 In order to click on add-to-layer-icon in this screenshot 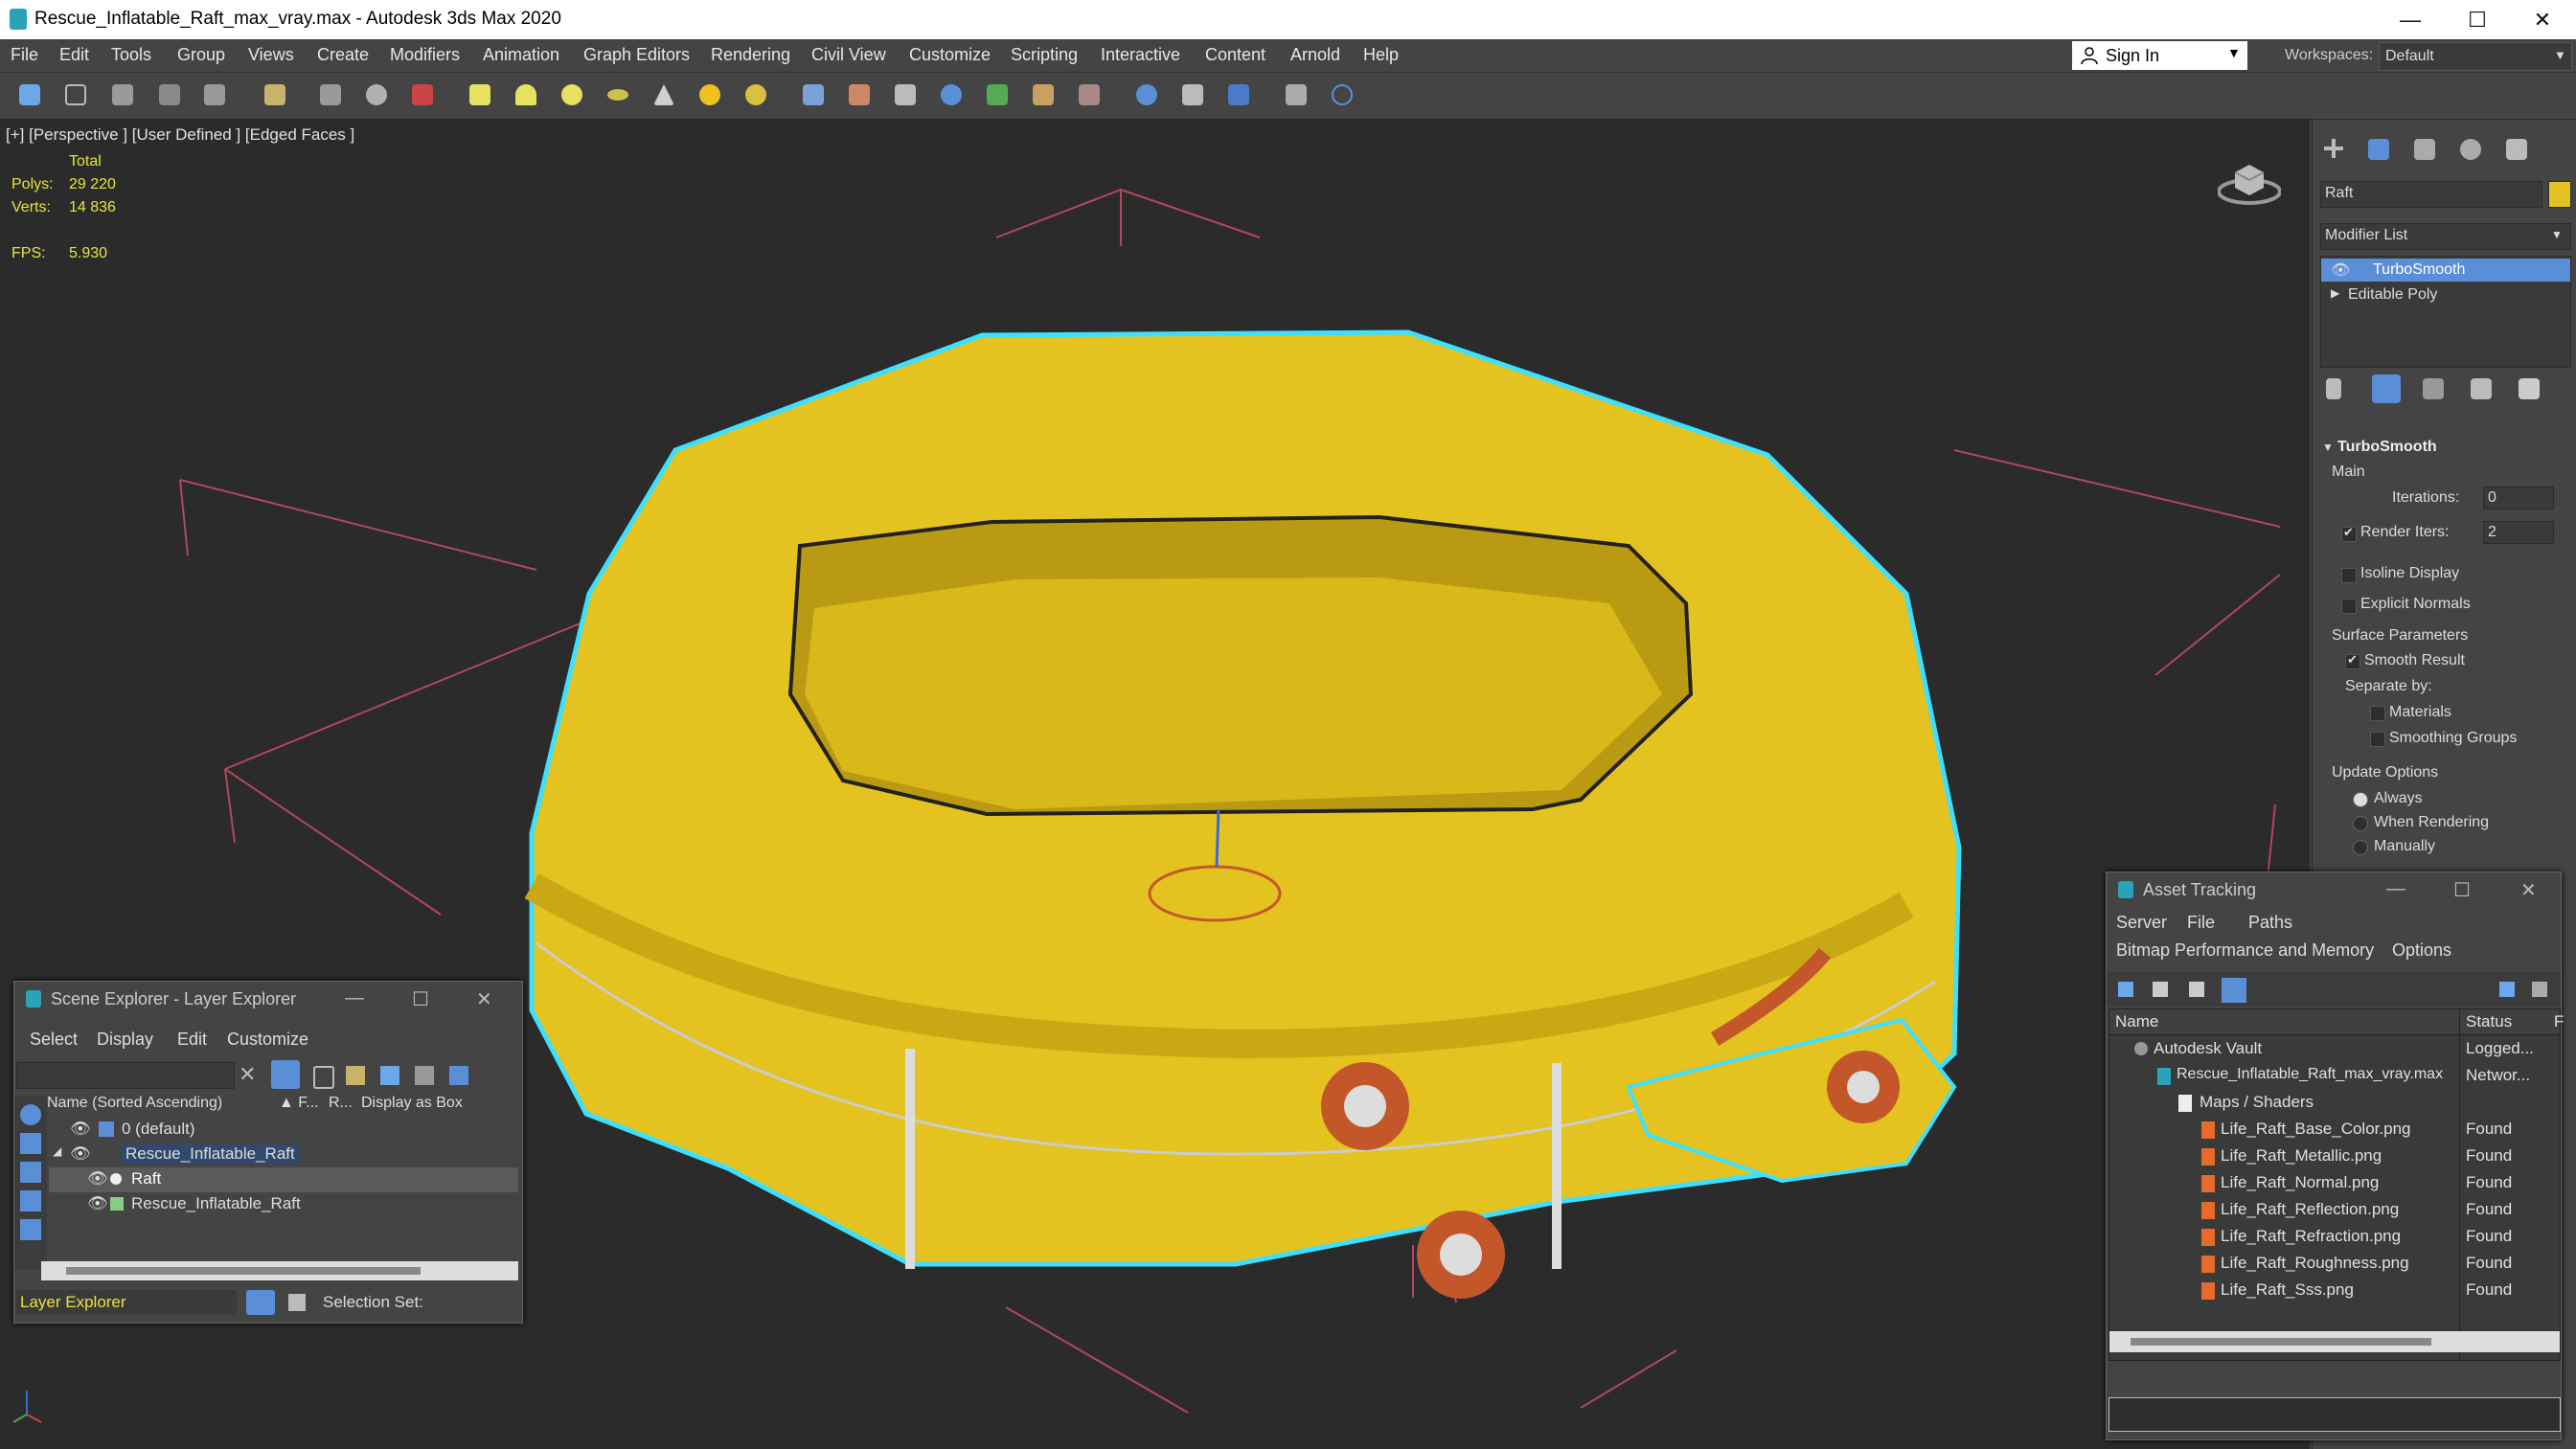, I will do `click(390, 1075)`.